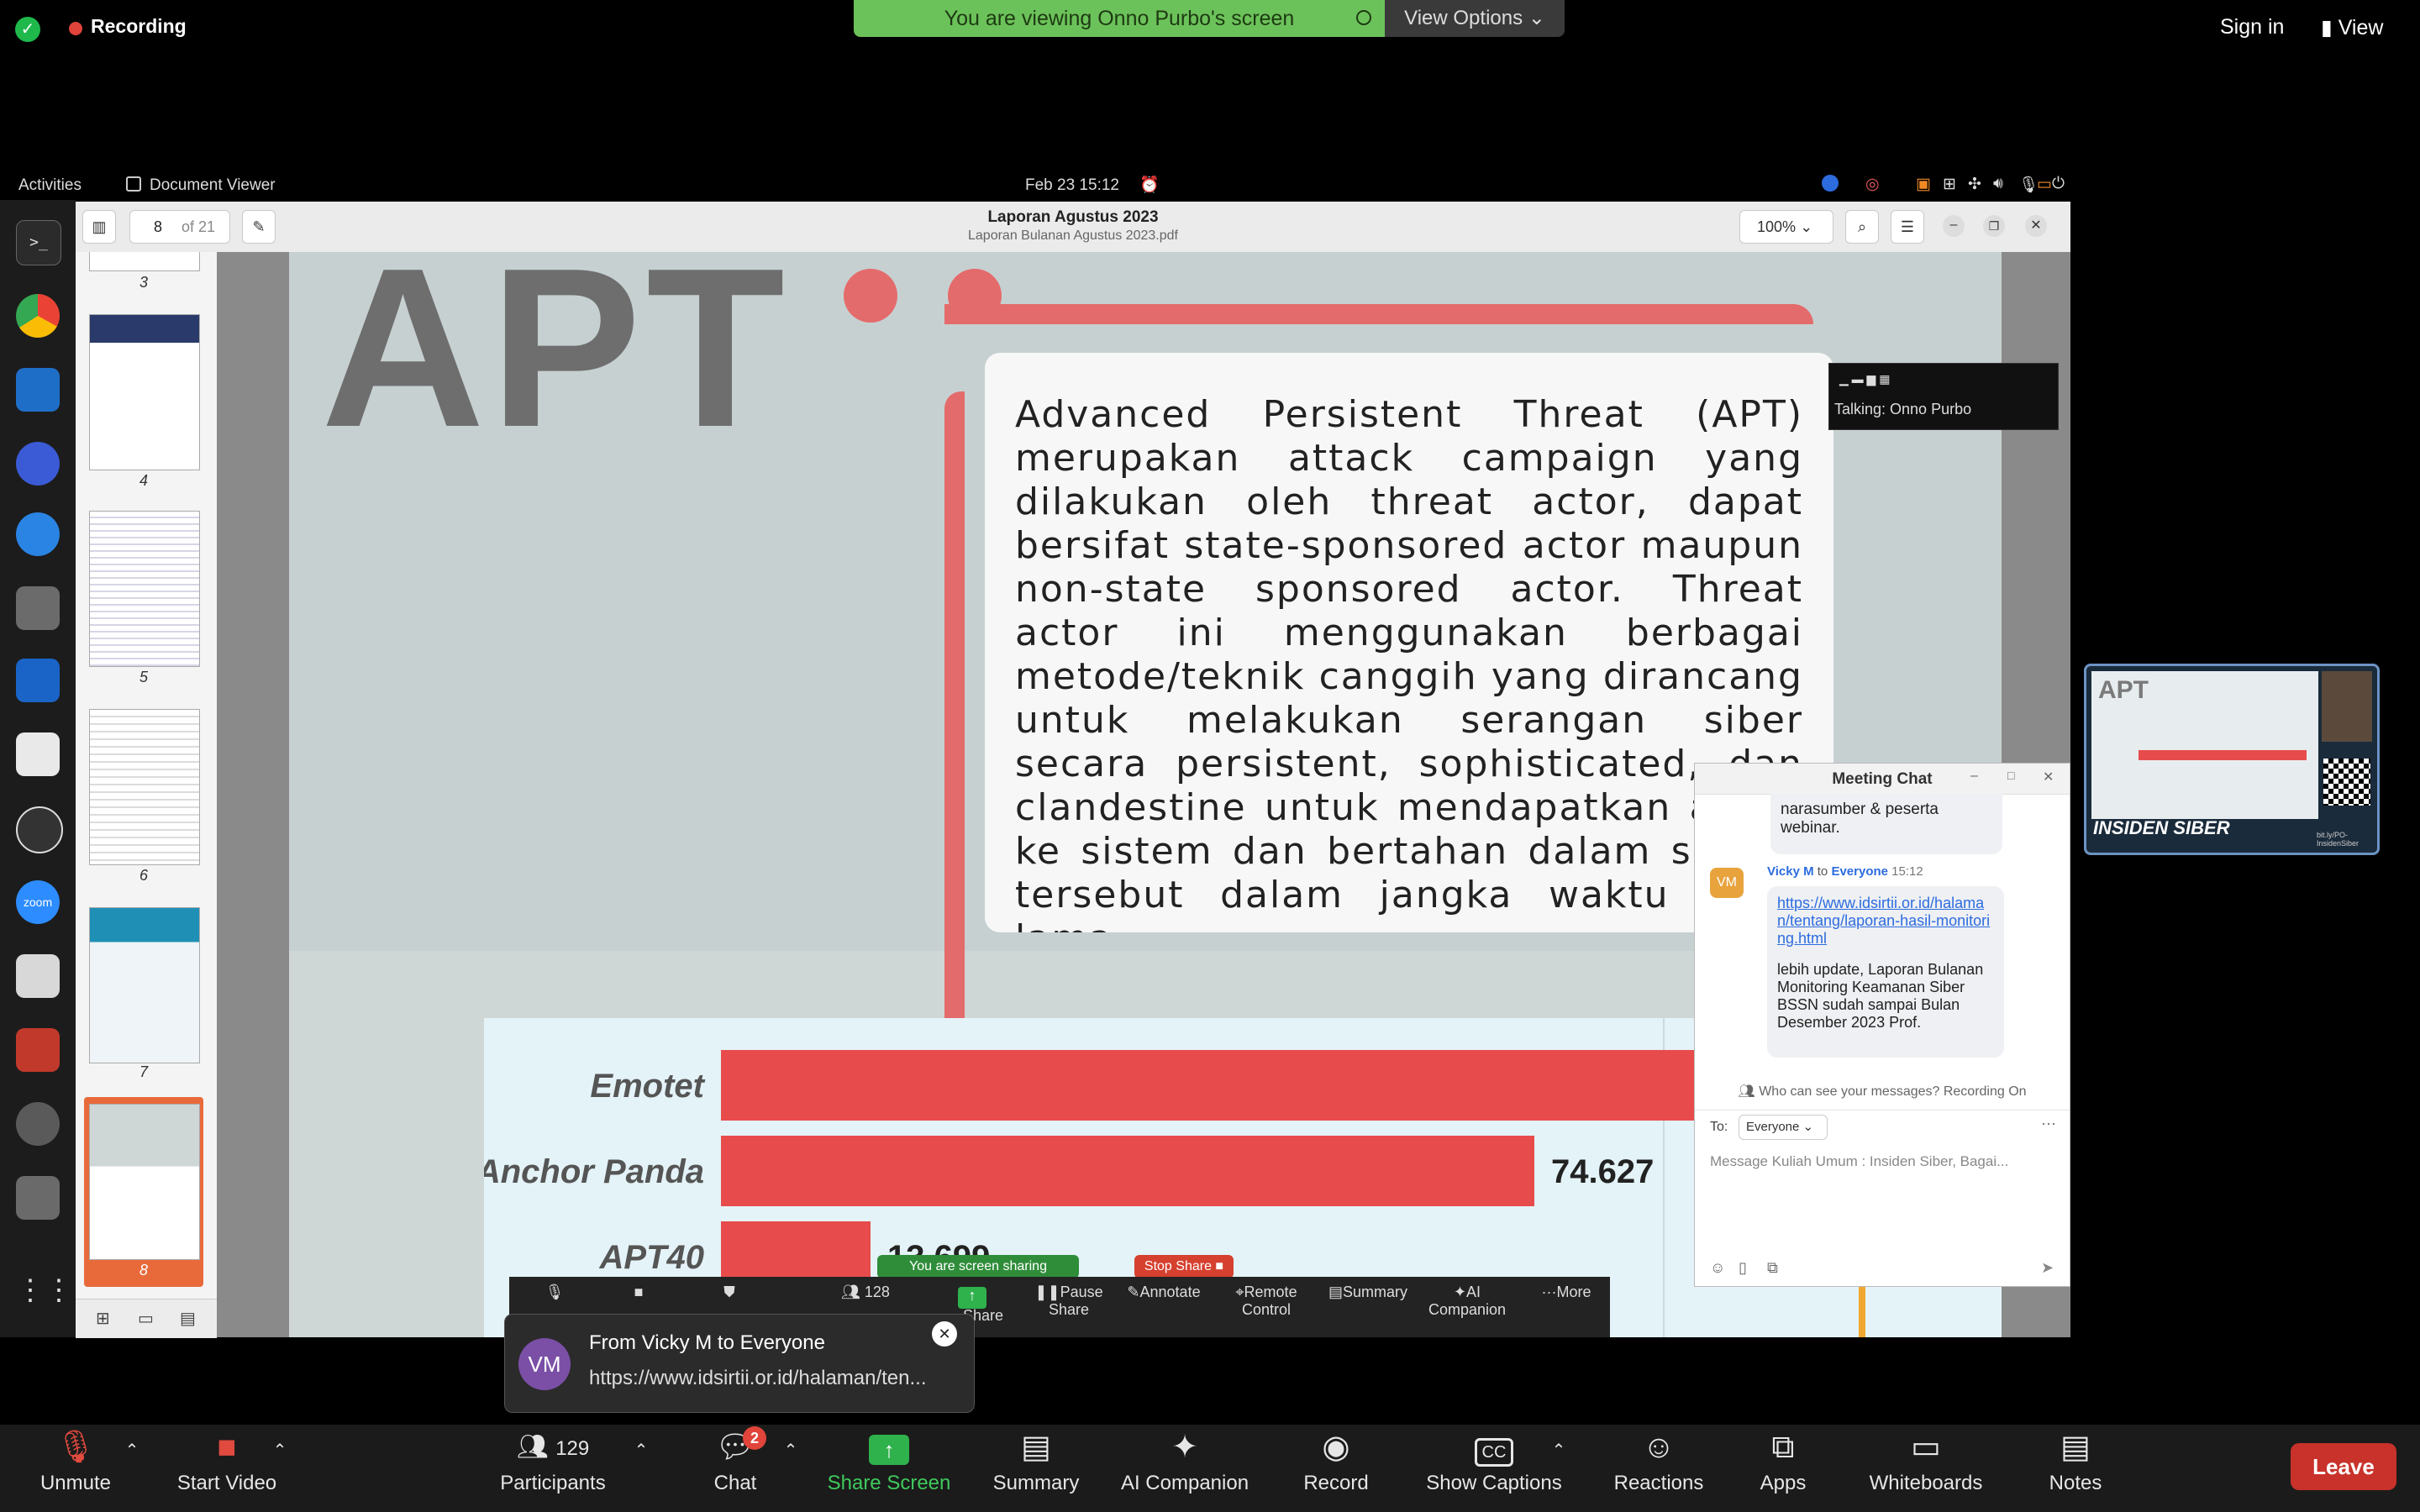  Describe the element at coordinates (1926, 1470) in the screenshot. I see `whiteboards-button: ▭ Whiteboards` at that location.